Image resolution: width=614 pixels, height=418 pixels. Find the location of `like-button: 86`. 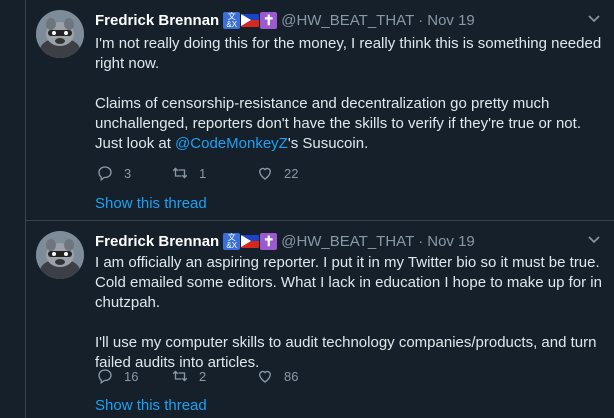

like-button: 86 is located at coordinates (277, 376).